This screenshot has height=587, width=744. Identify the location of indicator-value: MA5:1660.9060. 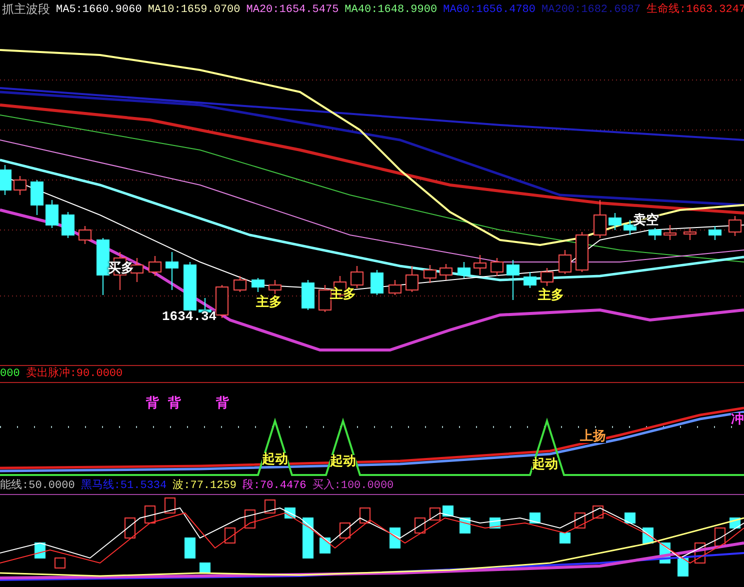
(99, 10).